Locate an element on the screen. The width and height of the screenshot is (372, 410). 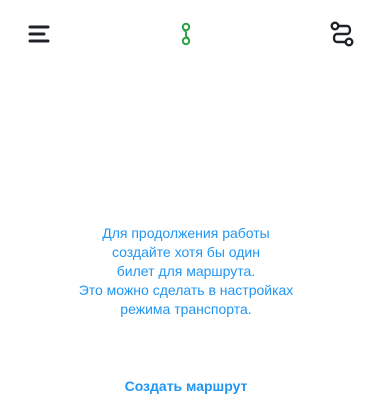
empty-state-line: билет для маршрута. is located at coordinates (186, 271).